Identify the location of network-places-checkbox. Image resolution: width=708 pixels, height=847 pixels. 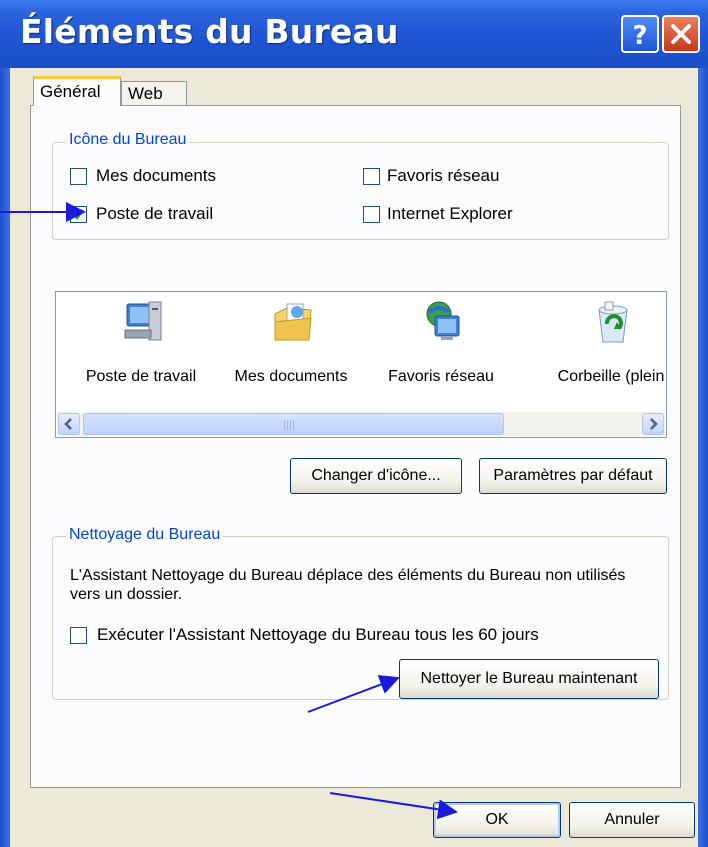
(371, 176).